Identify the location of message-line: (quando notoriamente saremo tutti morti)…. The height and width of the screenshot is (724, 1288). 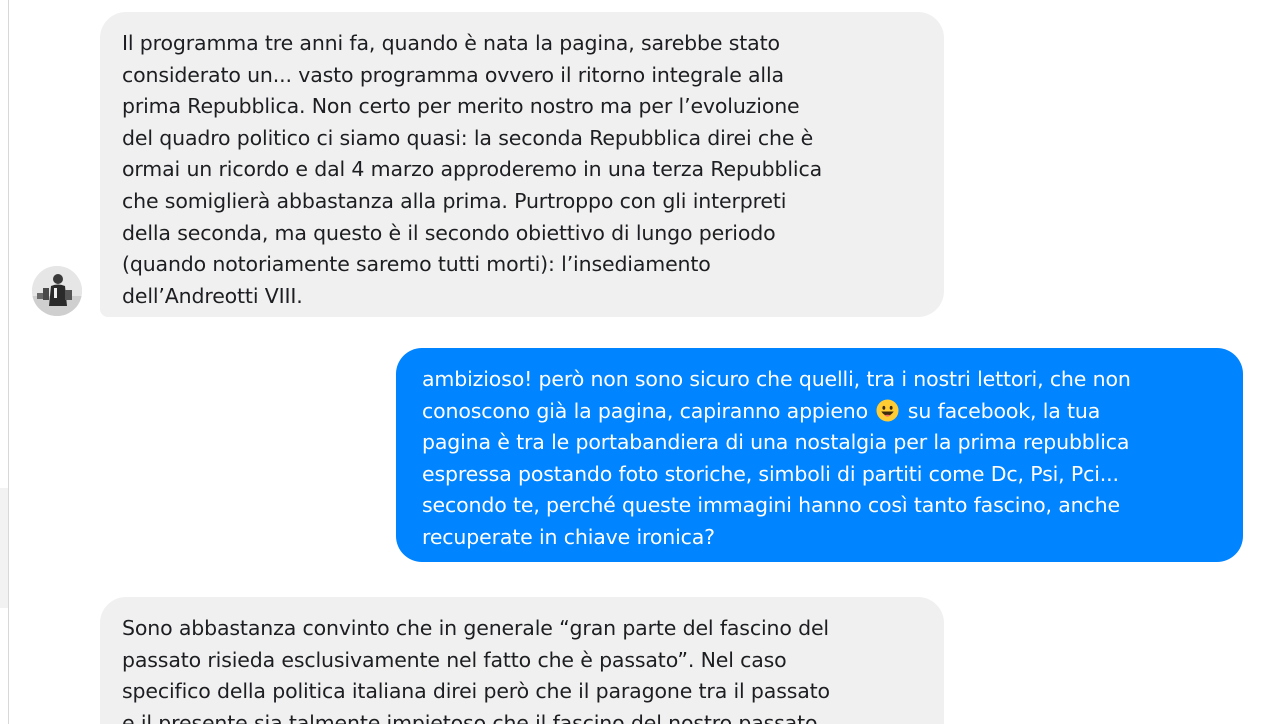
(416, 264).